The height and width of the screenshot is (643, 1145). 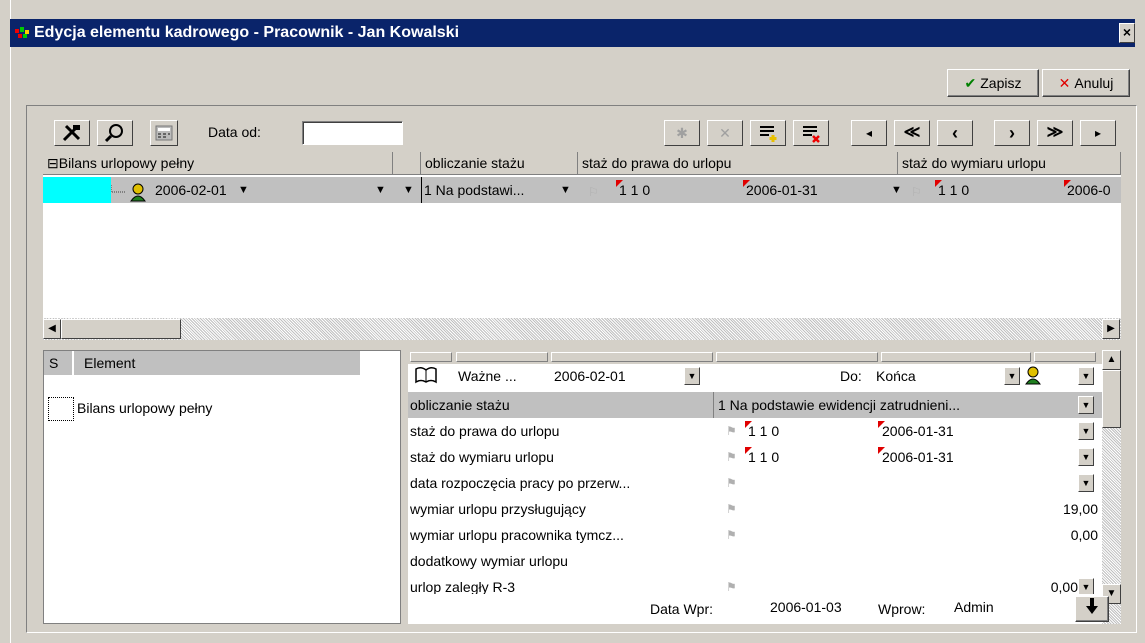 What do you see at coordinates (811, 133) in the screenshot?
I see `remove-row-button` at bounding box center [811, 133].